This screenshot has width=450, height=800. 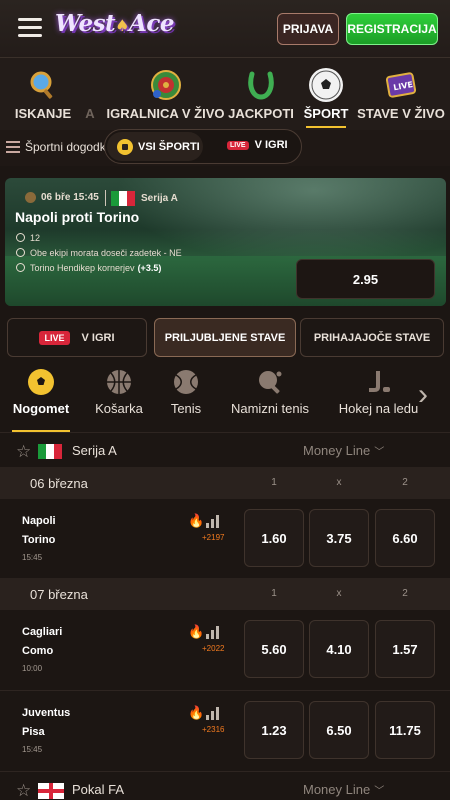 What do you see at coordinates (405, 538) in the screenshot?
I see `odds-button-away: 6.60` at bounding box center [405, 538].